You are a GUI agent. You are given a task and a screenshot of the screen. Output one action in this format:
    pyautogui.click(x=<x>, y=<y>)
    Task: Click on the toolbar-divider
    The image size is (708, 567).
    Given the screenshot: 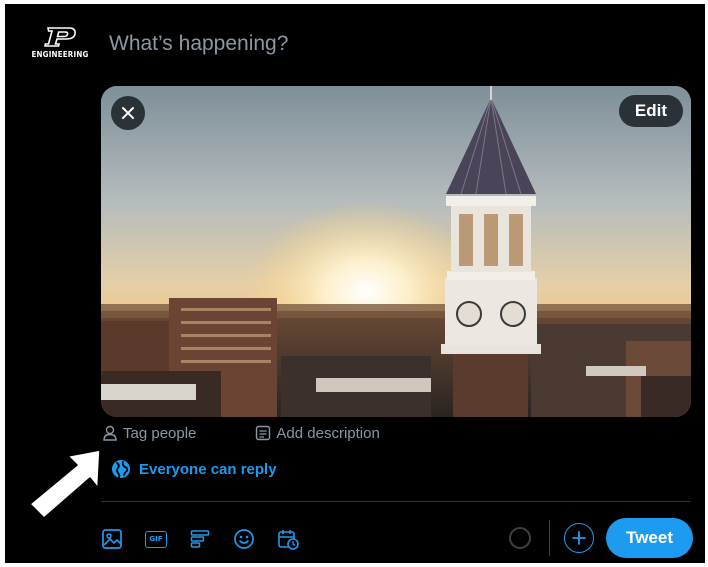 What is the action you would take?
    pyautogui.click(x=396, y=501)
    